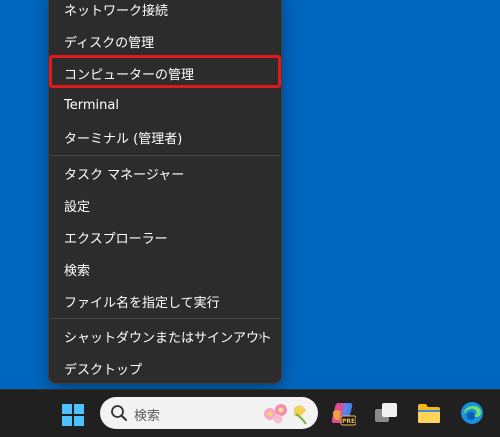  I want to click on menu-item-terminal-admin: ターミナル (管理者), so click(165, 137).